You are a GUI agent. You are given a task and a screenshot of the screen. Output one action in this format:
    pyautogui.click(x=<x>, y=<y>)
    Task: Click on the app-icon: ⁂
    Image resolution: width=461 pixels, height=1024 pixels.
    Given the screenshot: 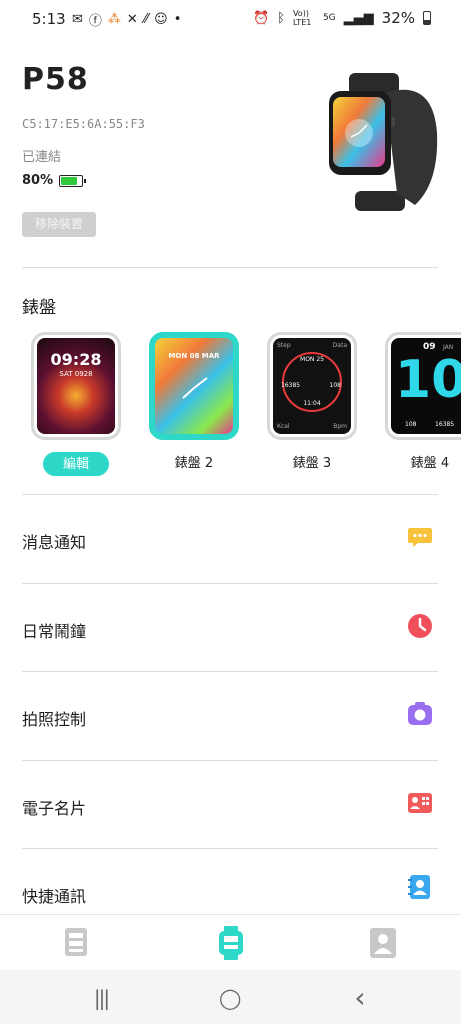 What is the action you would take?
    pyautogui.click(x=114, y=19)
    